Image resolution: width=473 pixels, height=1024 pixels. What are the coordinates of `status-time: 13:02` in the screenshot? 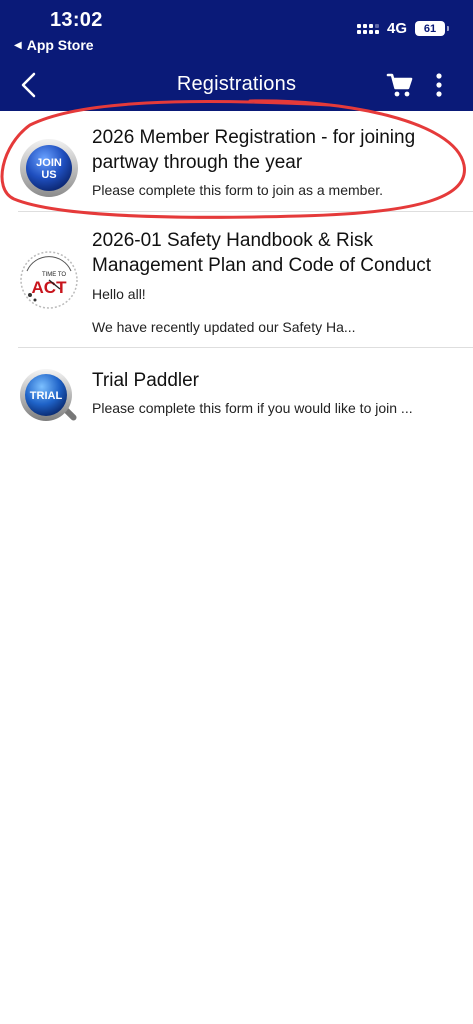 It's located at (76, 20).